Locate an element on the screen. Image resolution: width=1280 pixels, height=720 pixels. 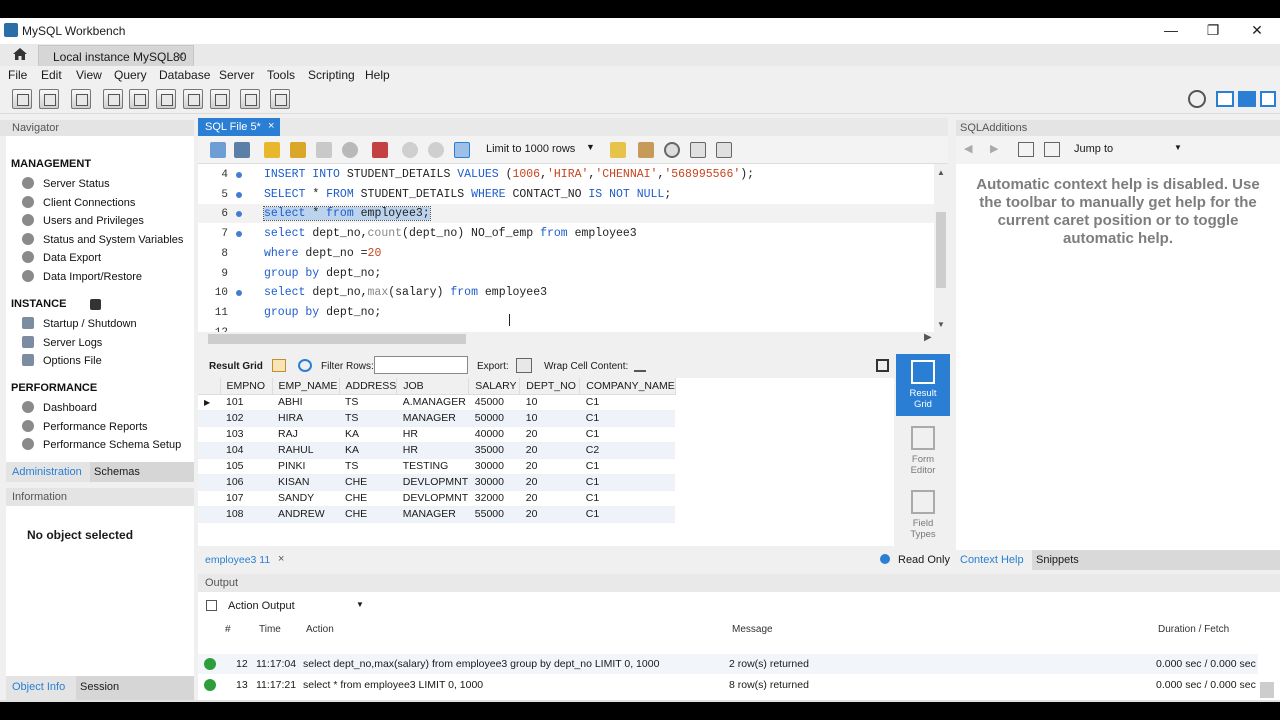
table-cell: 30000 is located at coordinates (494, 482).